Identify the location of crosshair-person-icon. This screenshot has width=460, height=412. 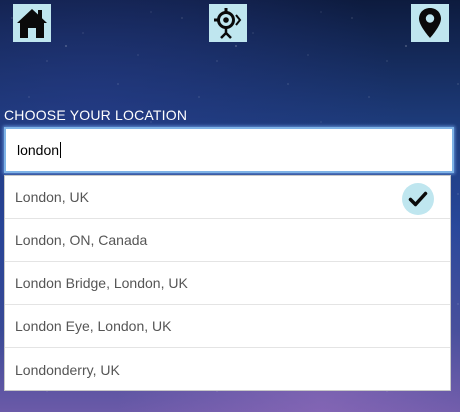
(228, 23).